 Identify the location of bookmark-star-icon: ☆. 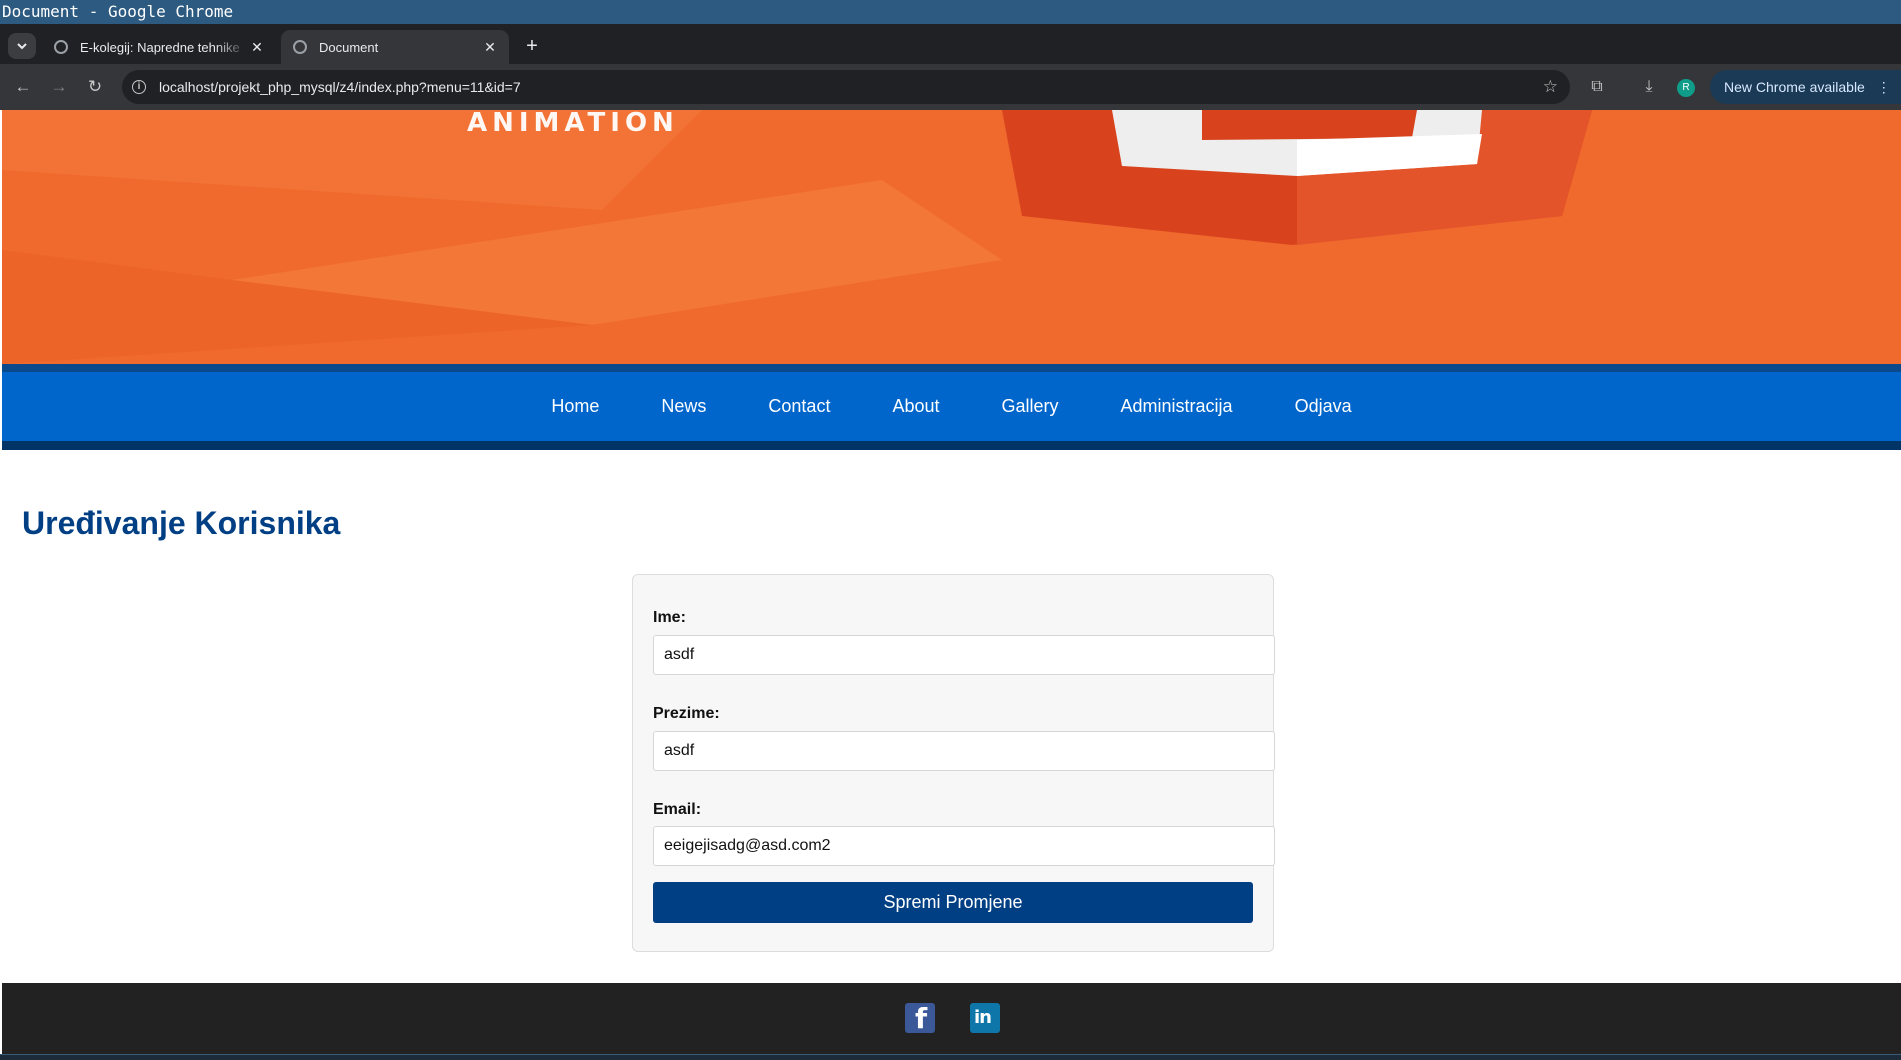
(1550, 87).